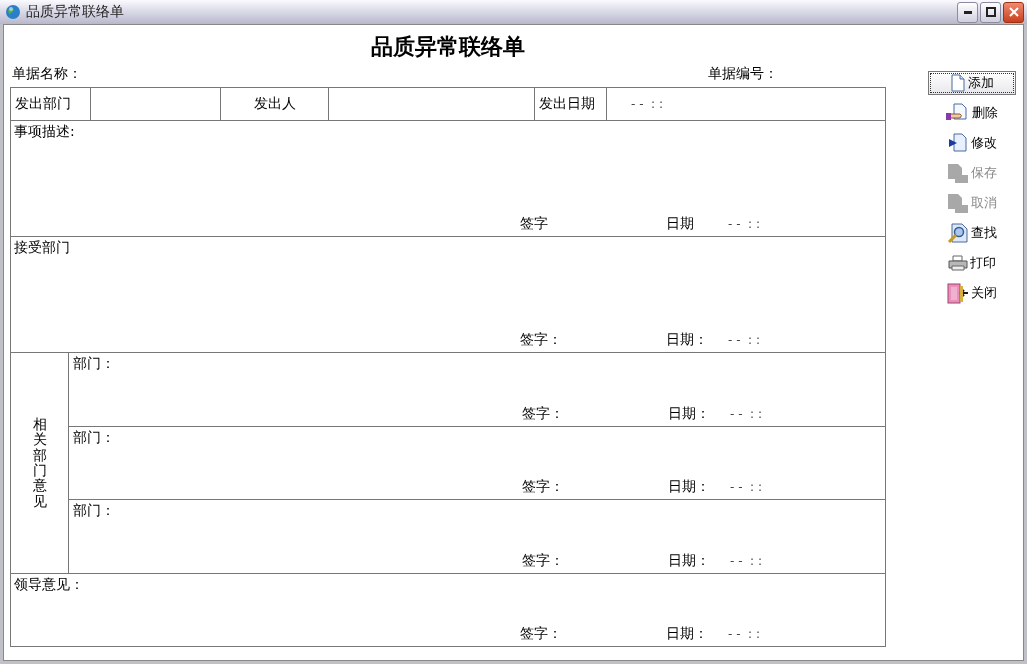  Describe the element at coordinates (275, 104) in the screenshot. I see `field-label: 发出人` at that location.